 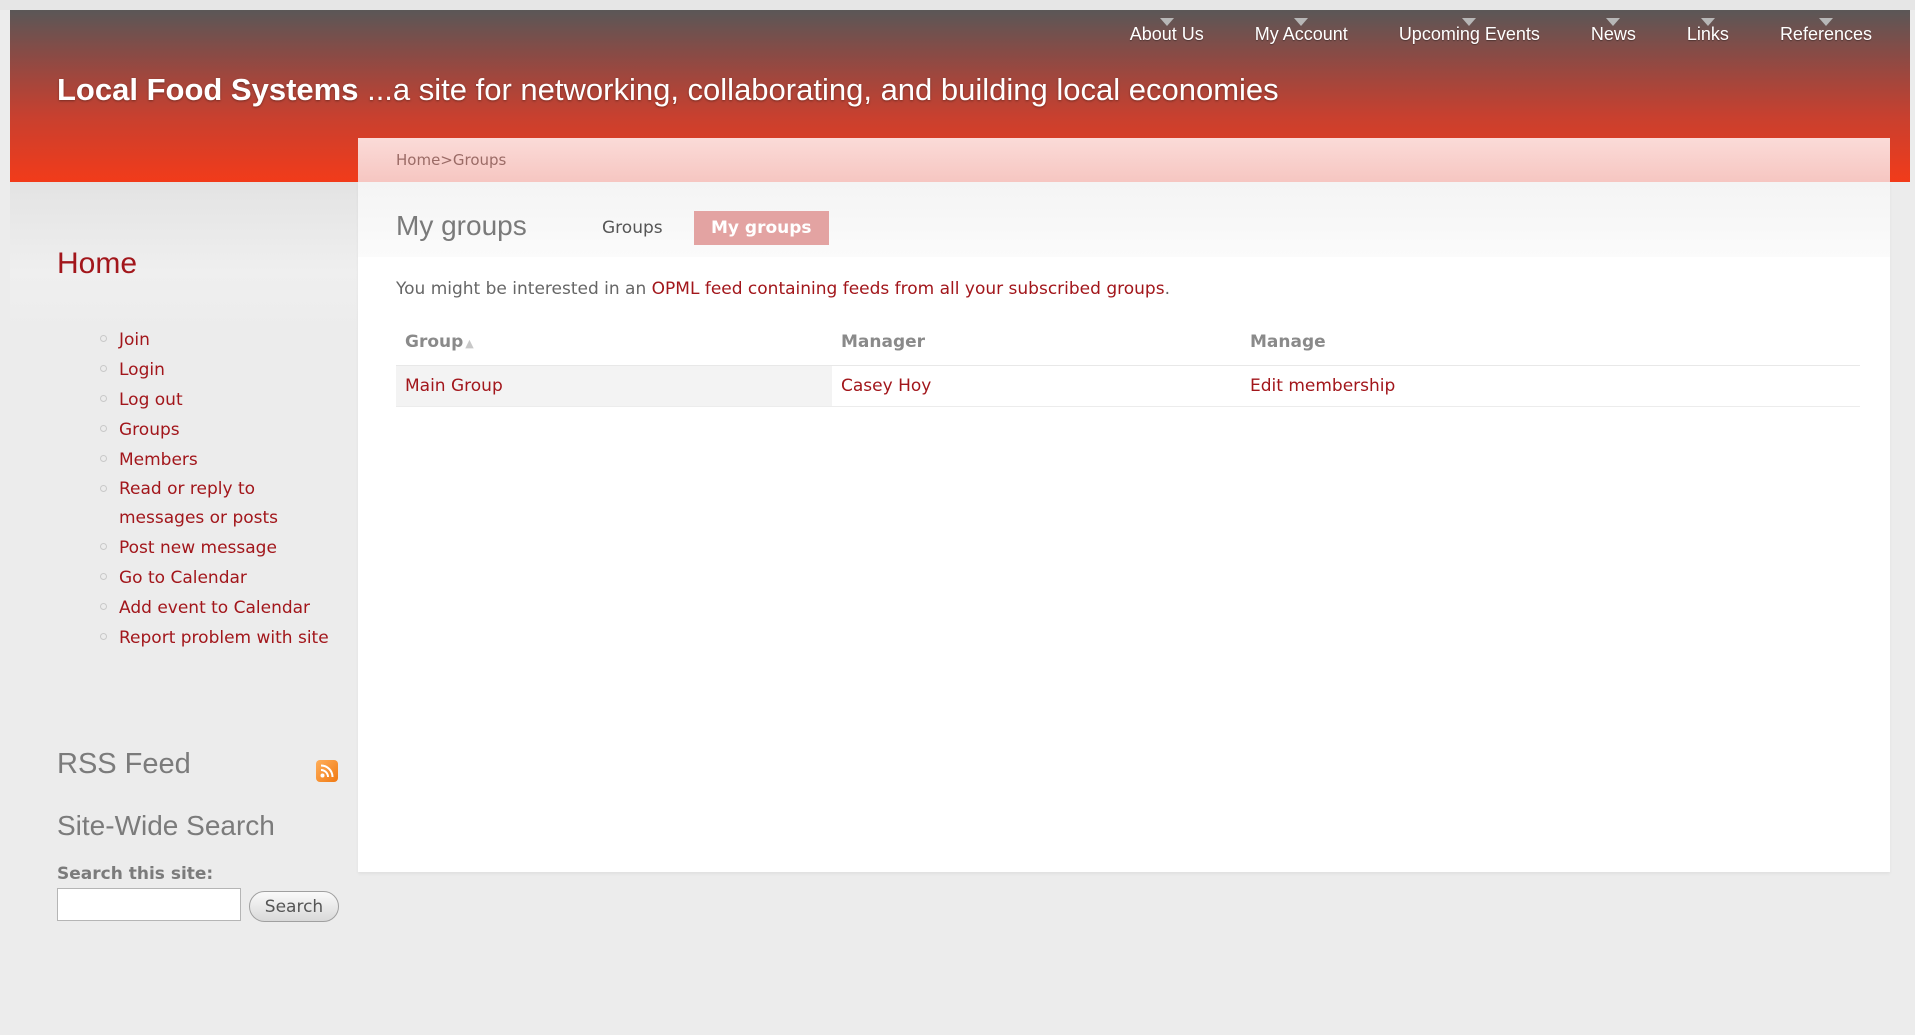 What do you see at coordinates (207, 89) in the screenshot?
I see `site-name: Local Food Systems` at bounding box center [207, 89].